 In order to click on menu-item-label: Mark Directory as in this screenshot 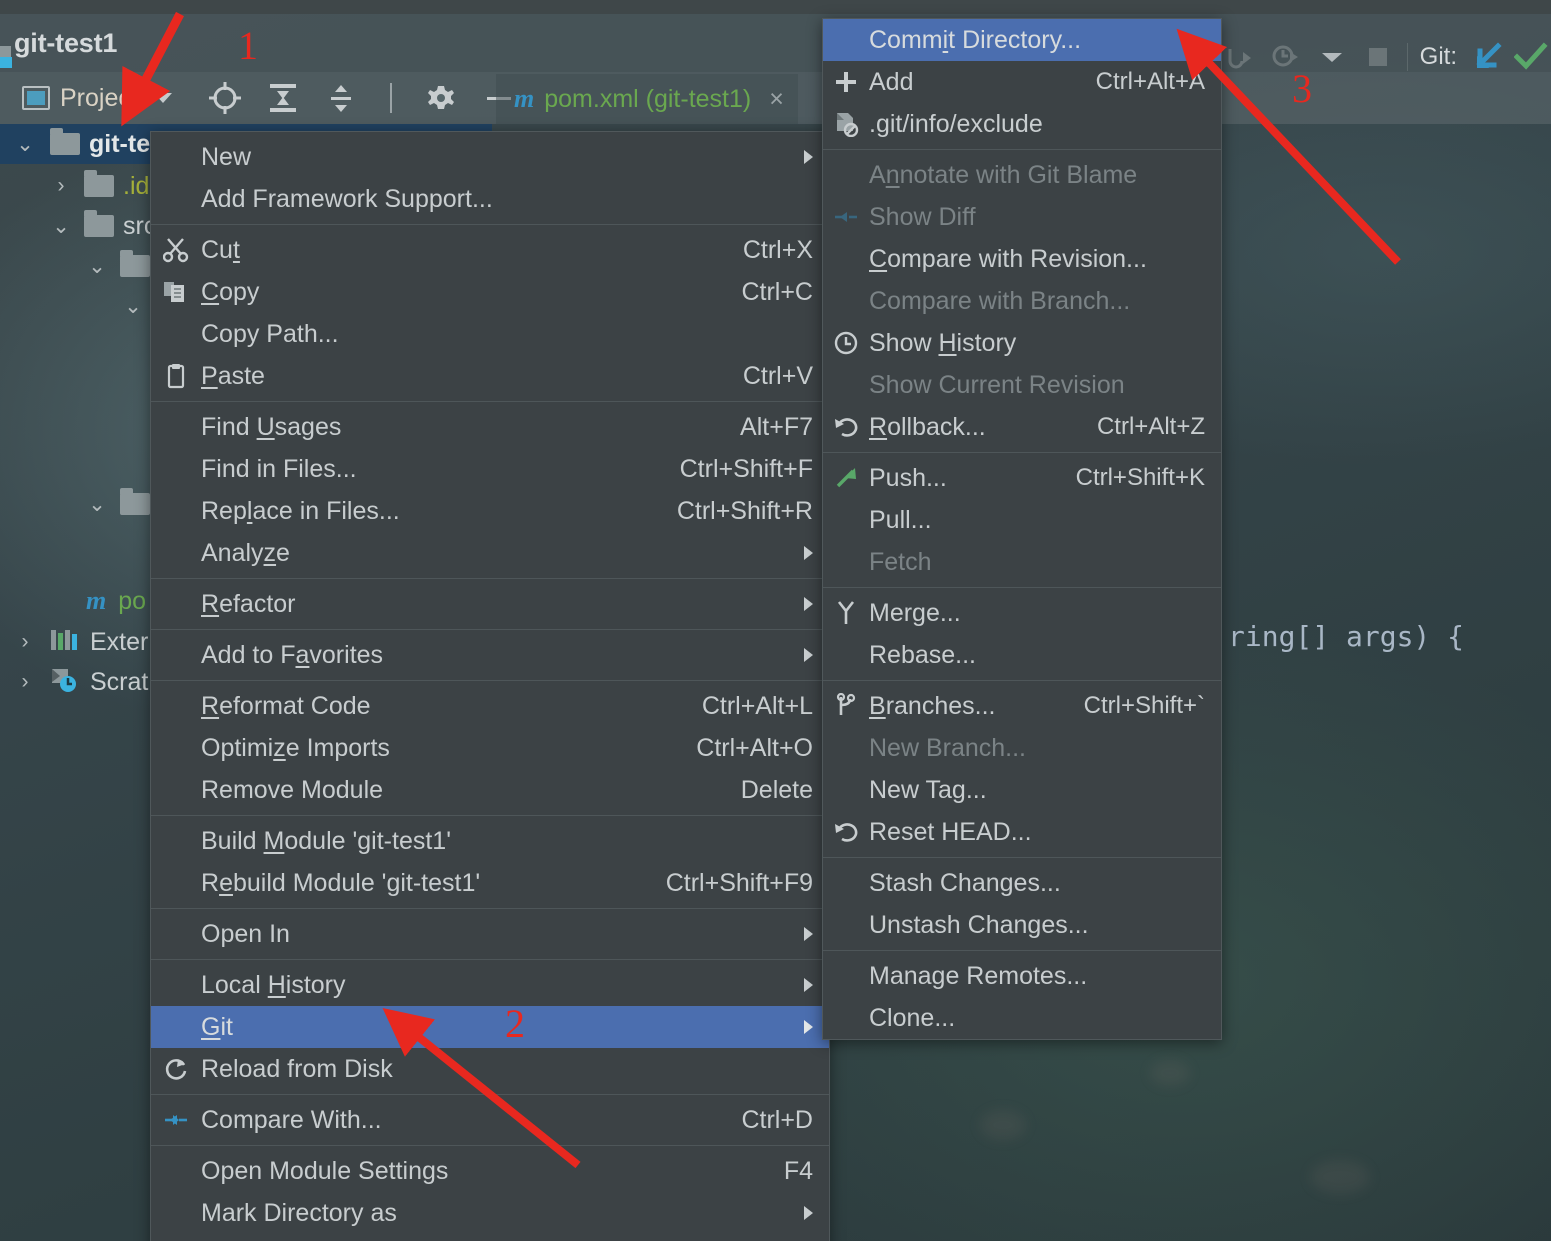, I will do `click(299, 1212)`.